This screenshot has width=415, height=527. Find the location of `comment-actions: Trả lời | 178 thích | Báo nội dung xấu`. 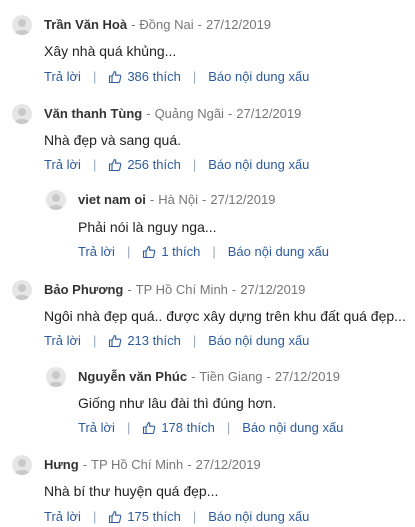

comment-actions: Trả lời | 178 thích | Báo nội dung xấu is located at coordinates (210, 428).